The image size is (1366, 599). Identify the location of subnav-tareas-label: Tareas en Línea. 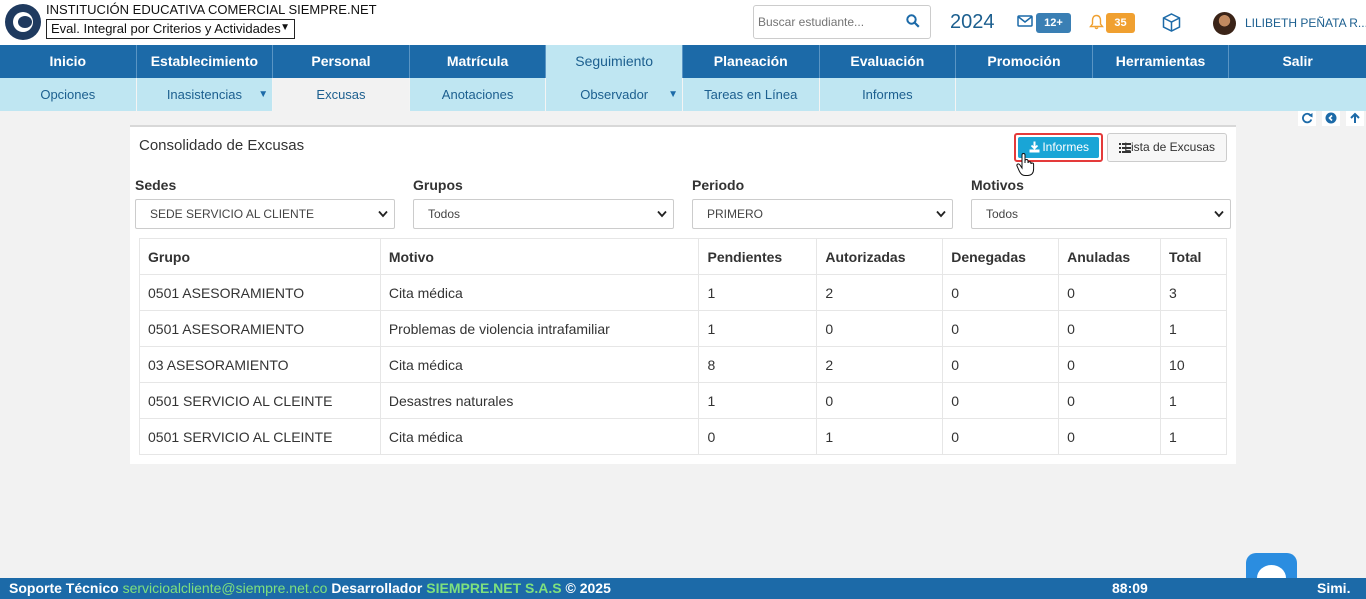
(751, 94).